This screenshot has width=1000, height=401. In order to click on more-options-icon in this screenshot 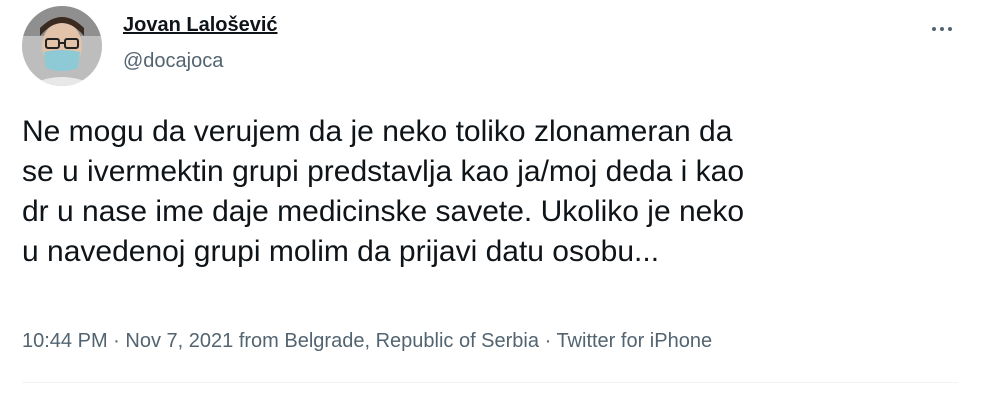, I will do `click(944, 28)`.